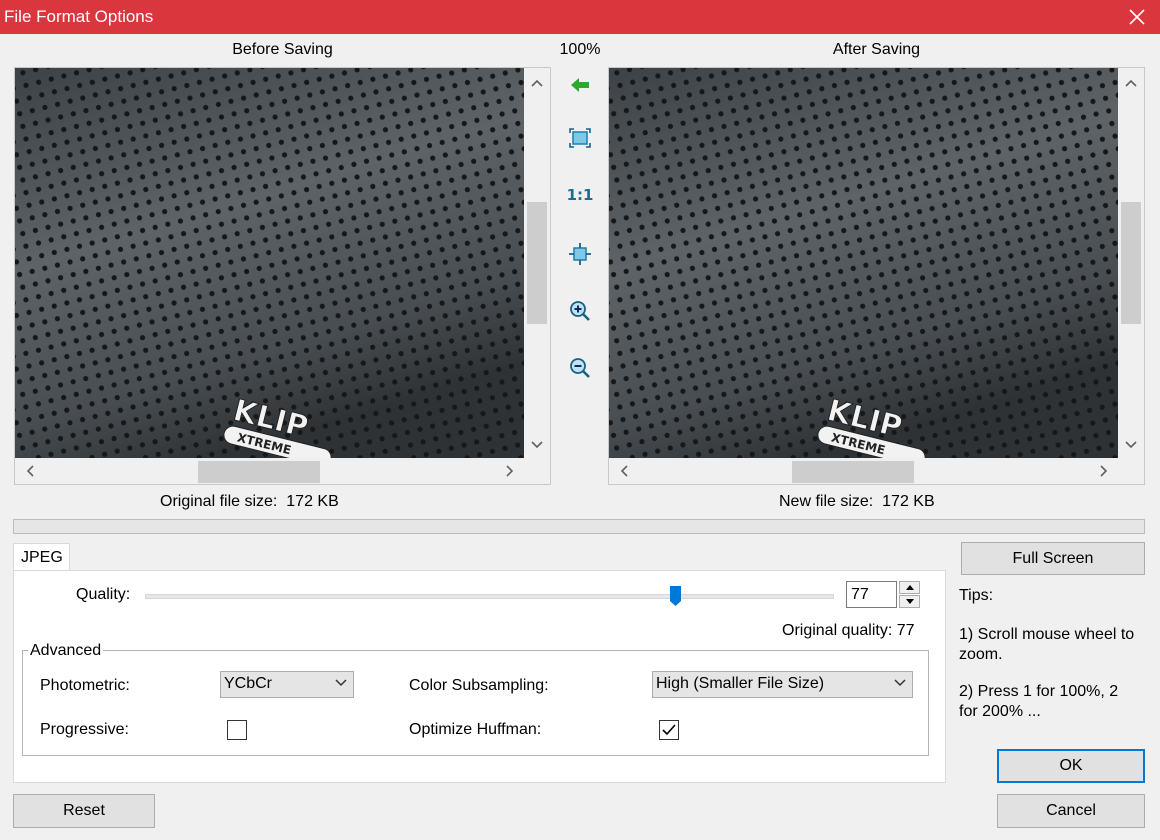  Describe the element at coordinates (475, 703) in the screenshot. I see `advanced-group` at that location.